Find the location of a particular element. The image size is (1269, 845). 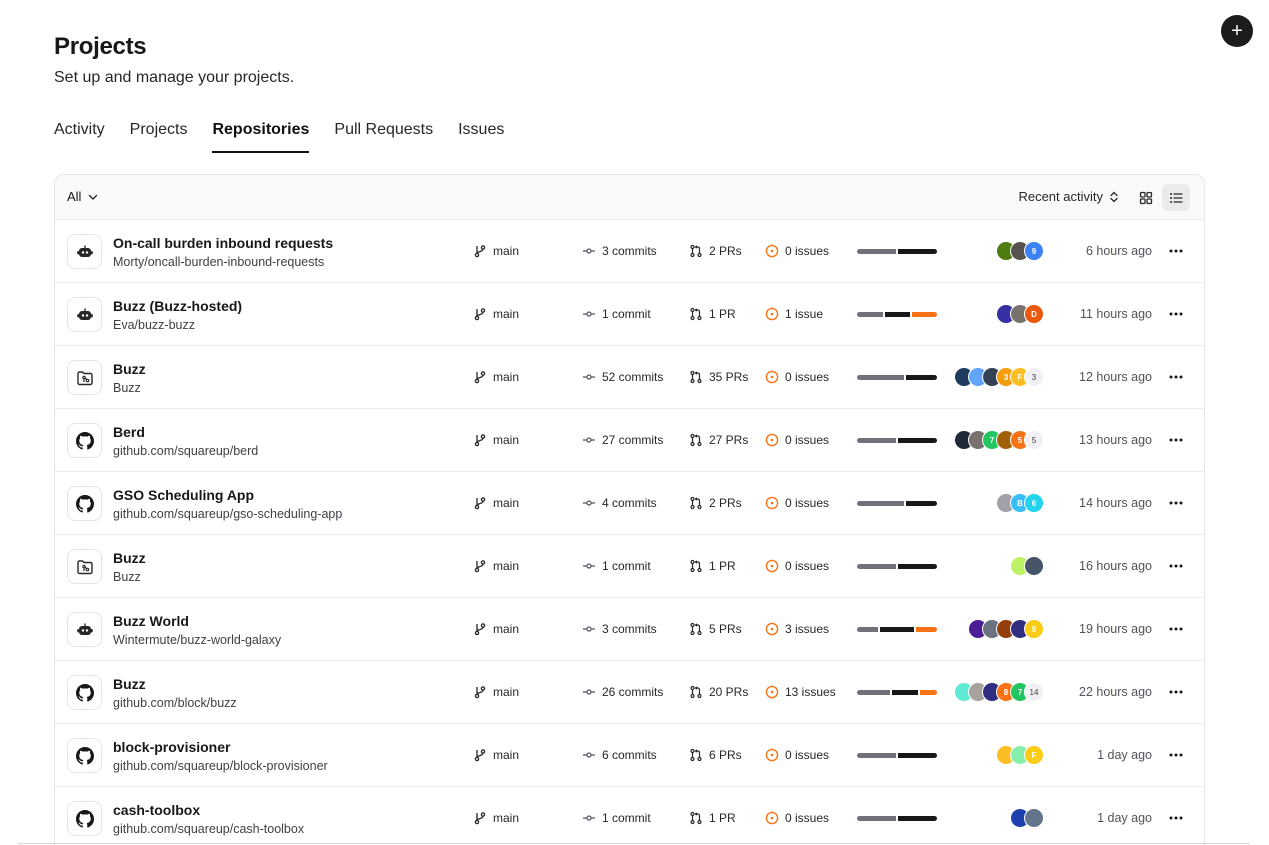

pull-request-icon is located at coordinates (696, 314).